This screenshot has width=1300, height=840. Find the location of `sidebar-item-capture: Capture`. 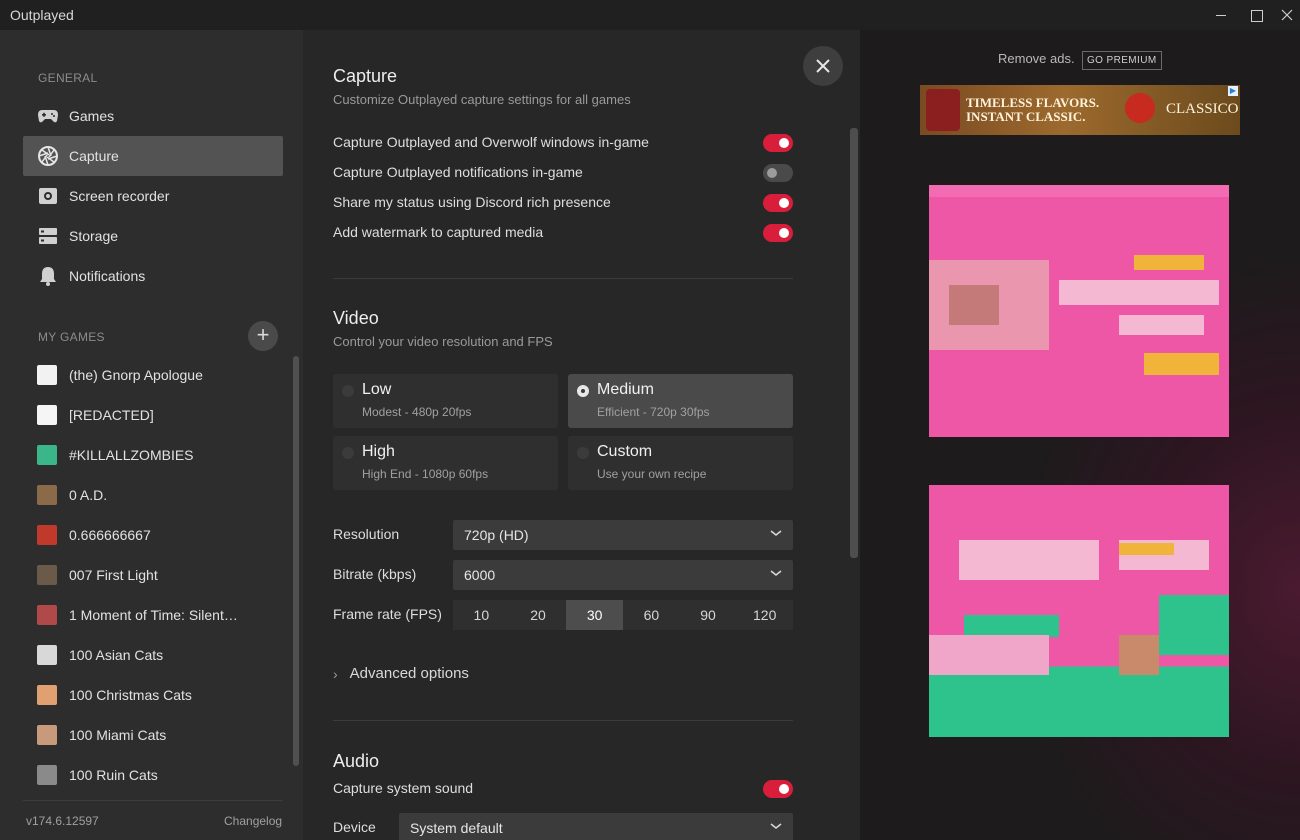

sidebar-item-capture: Capture is located at coordinates (153, 156).